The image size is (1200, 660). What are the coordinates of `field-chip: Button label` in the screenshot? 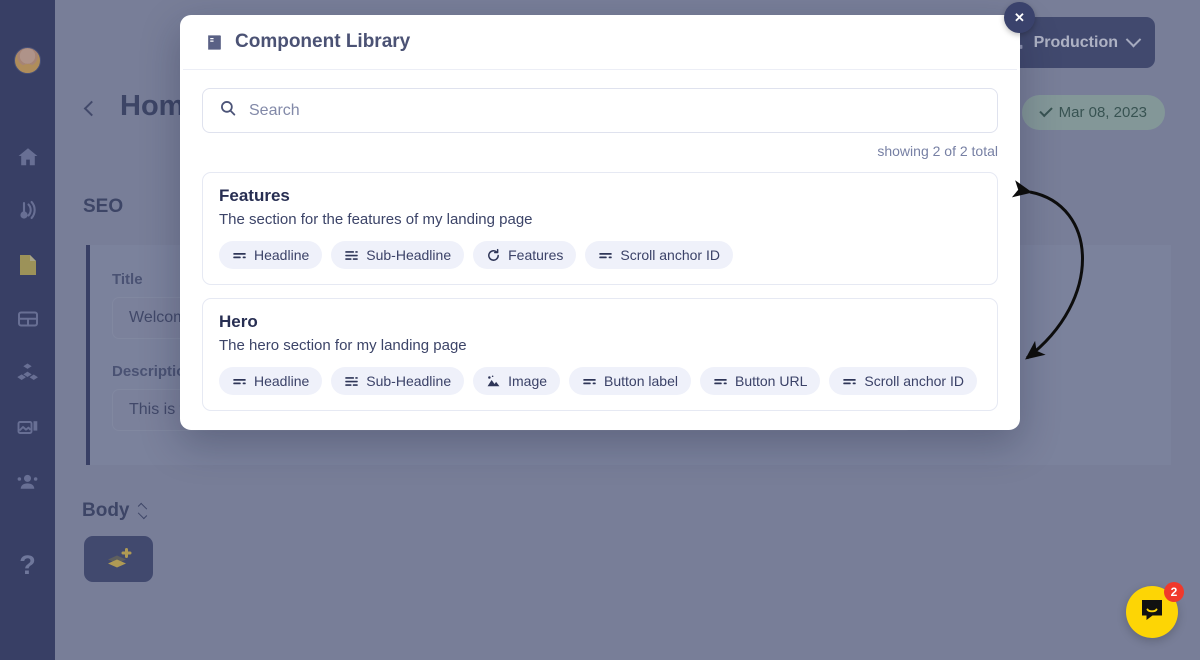 It's located at (630, 381).